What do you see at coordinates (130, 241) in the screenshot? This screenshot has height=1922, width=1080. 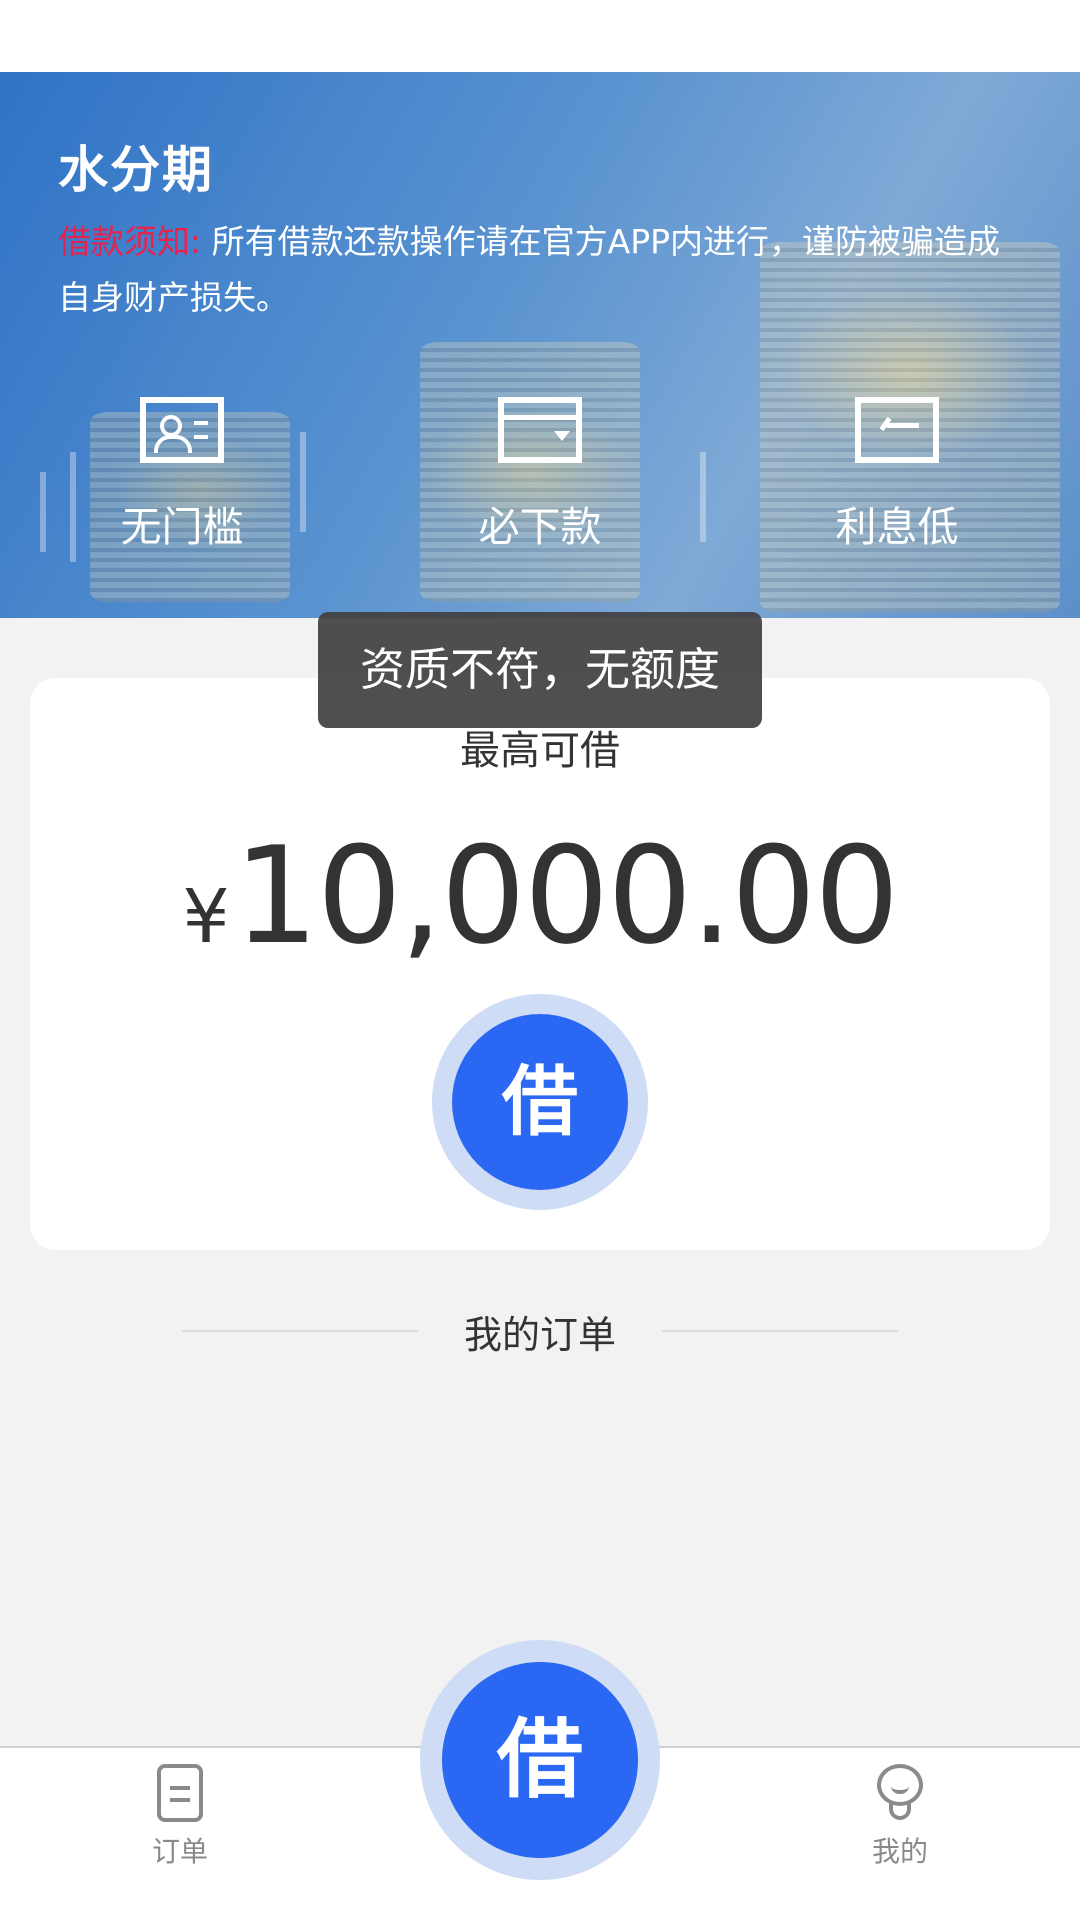 I see `notice-label: 借款须知:` at bounding box center [130, 241].